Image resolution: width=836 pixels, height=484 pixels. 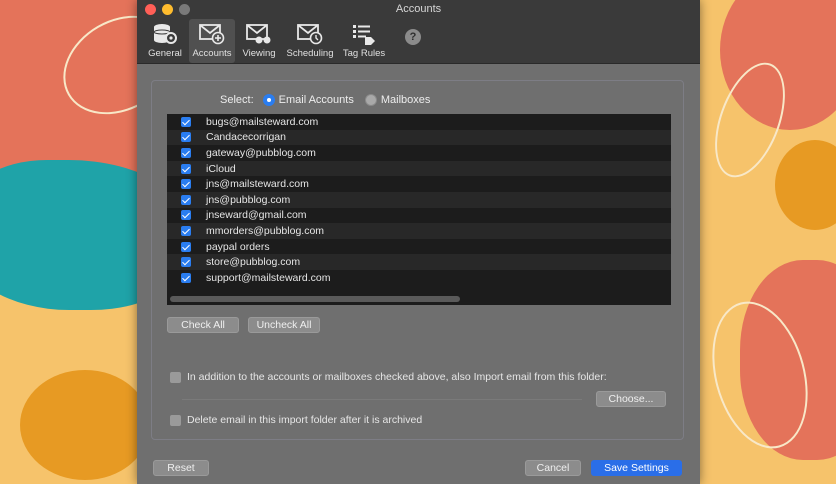 I want to click on window-title: Accounts, so click(x=418, y=9).